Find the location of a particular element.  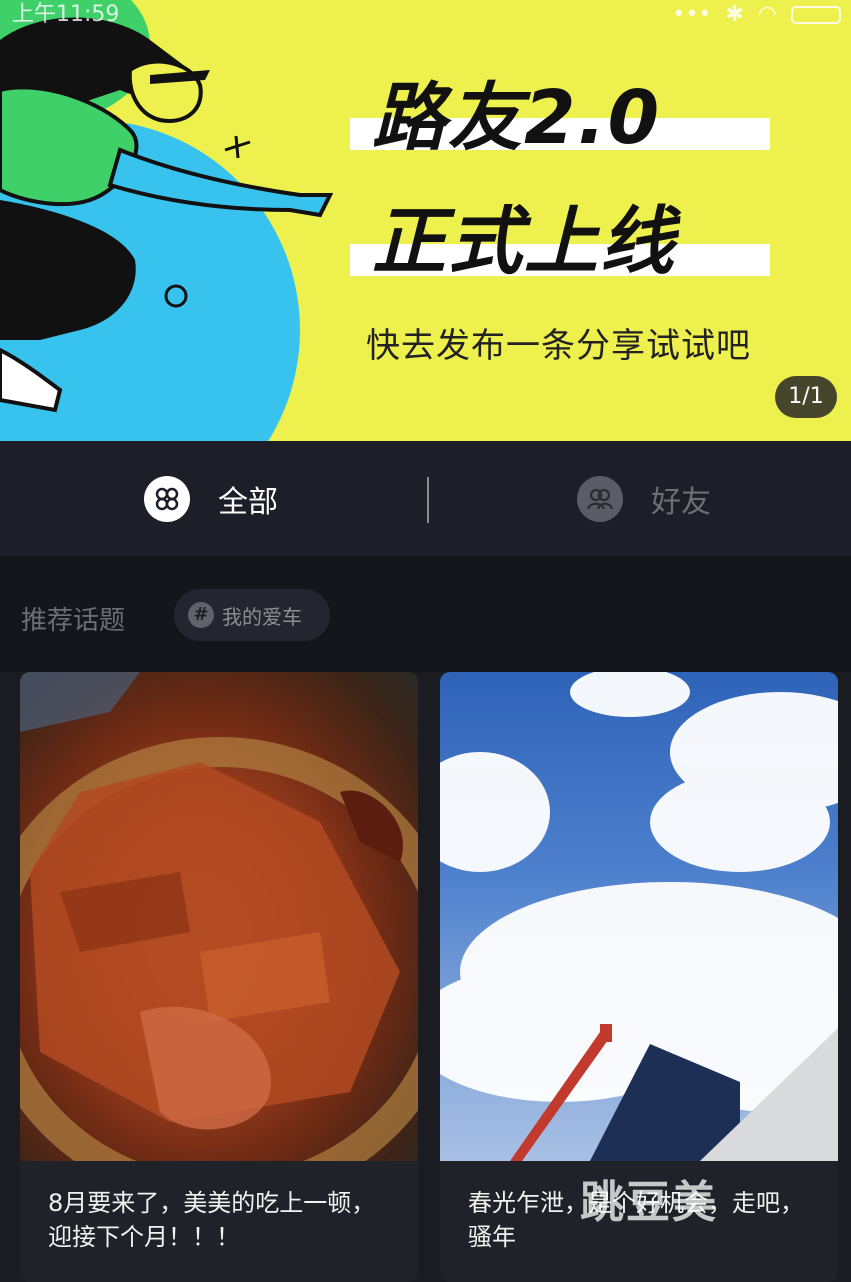

battery-icon is located at coordinates (816, 14).